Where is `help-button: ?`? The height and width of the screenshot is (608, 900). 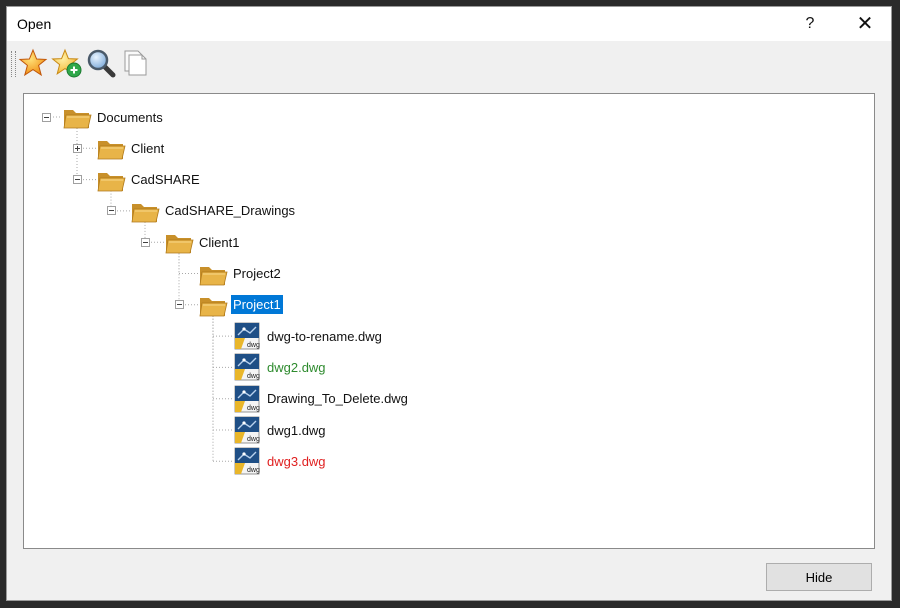 help-button: ? is located at coordinates (810, 24).